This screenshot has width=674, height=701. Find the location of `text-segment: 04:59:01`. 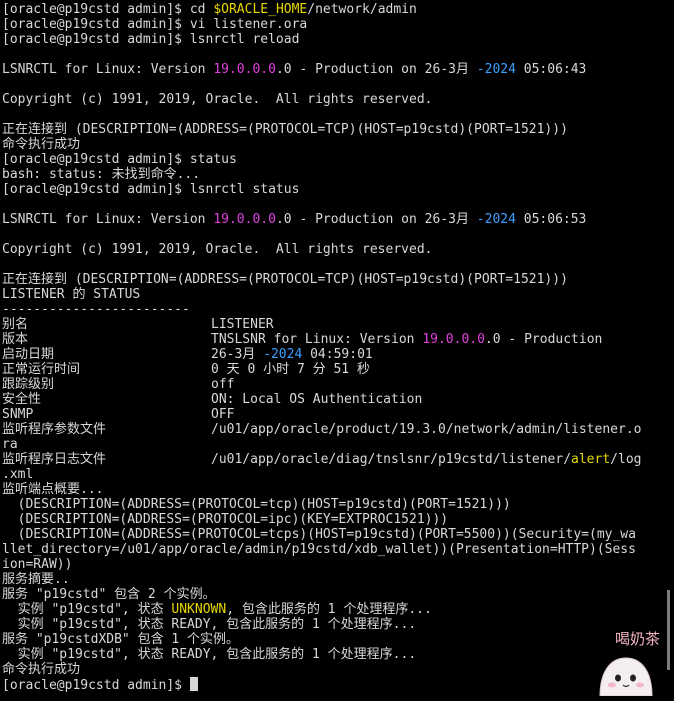

text-segment: 04:59:01 is located at coordinates (337, 354).